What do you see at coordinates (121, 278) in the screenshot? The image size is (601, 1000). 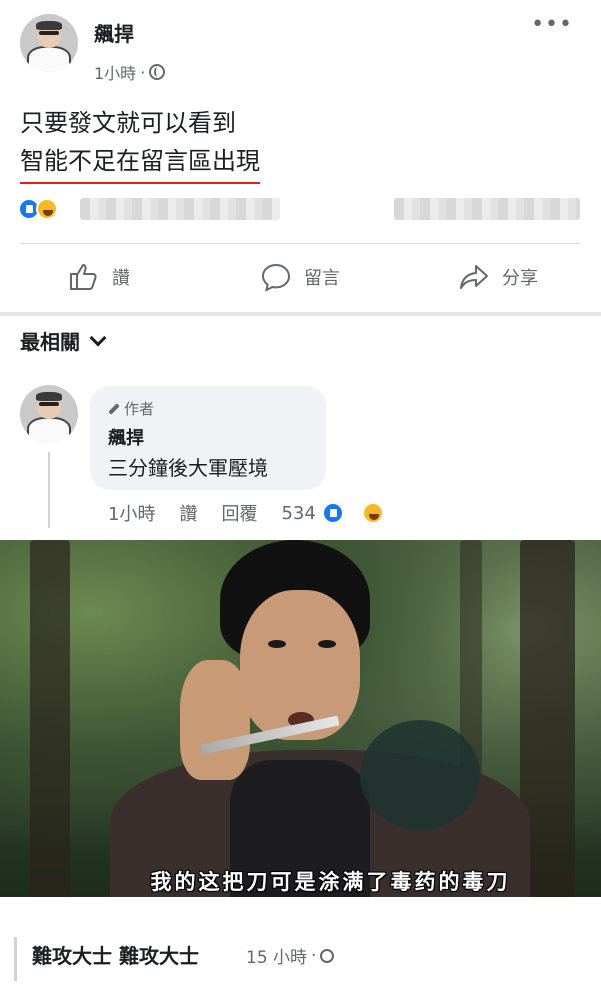 I see `like-label: 讚` at bounding box center [121, 278].